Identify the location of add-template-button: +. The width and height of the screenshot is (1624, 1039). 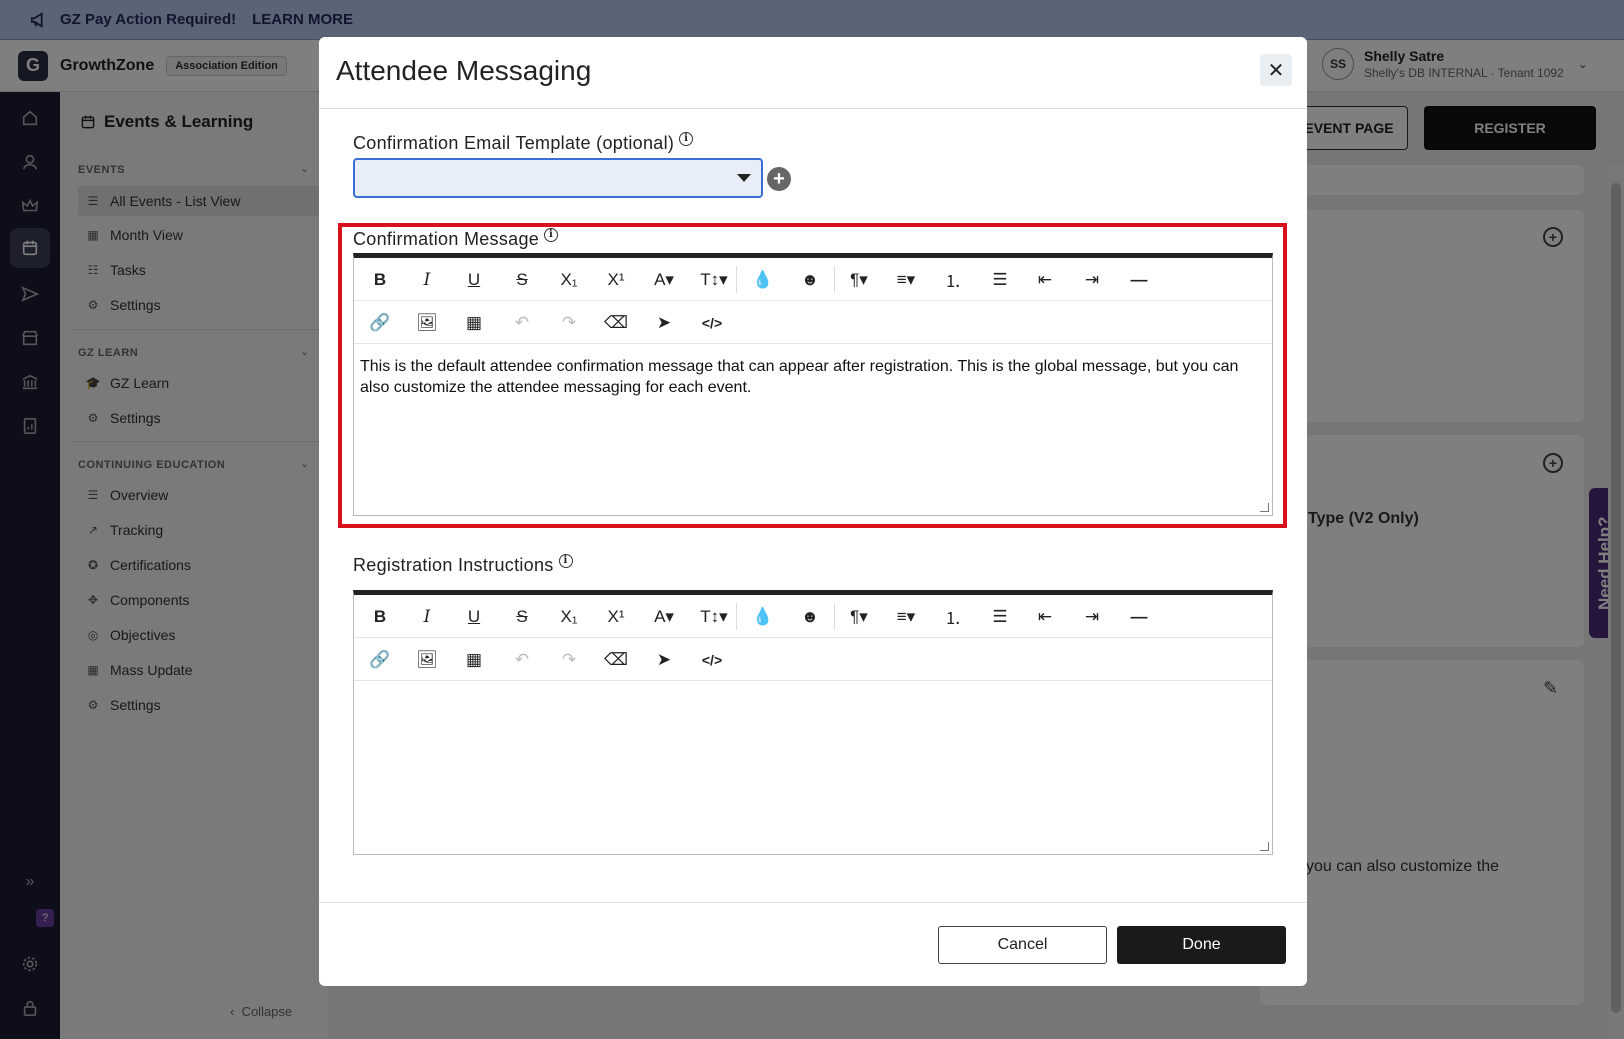
(779, 179).